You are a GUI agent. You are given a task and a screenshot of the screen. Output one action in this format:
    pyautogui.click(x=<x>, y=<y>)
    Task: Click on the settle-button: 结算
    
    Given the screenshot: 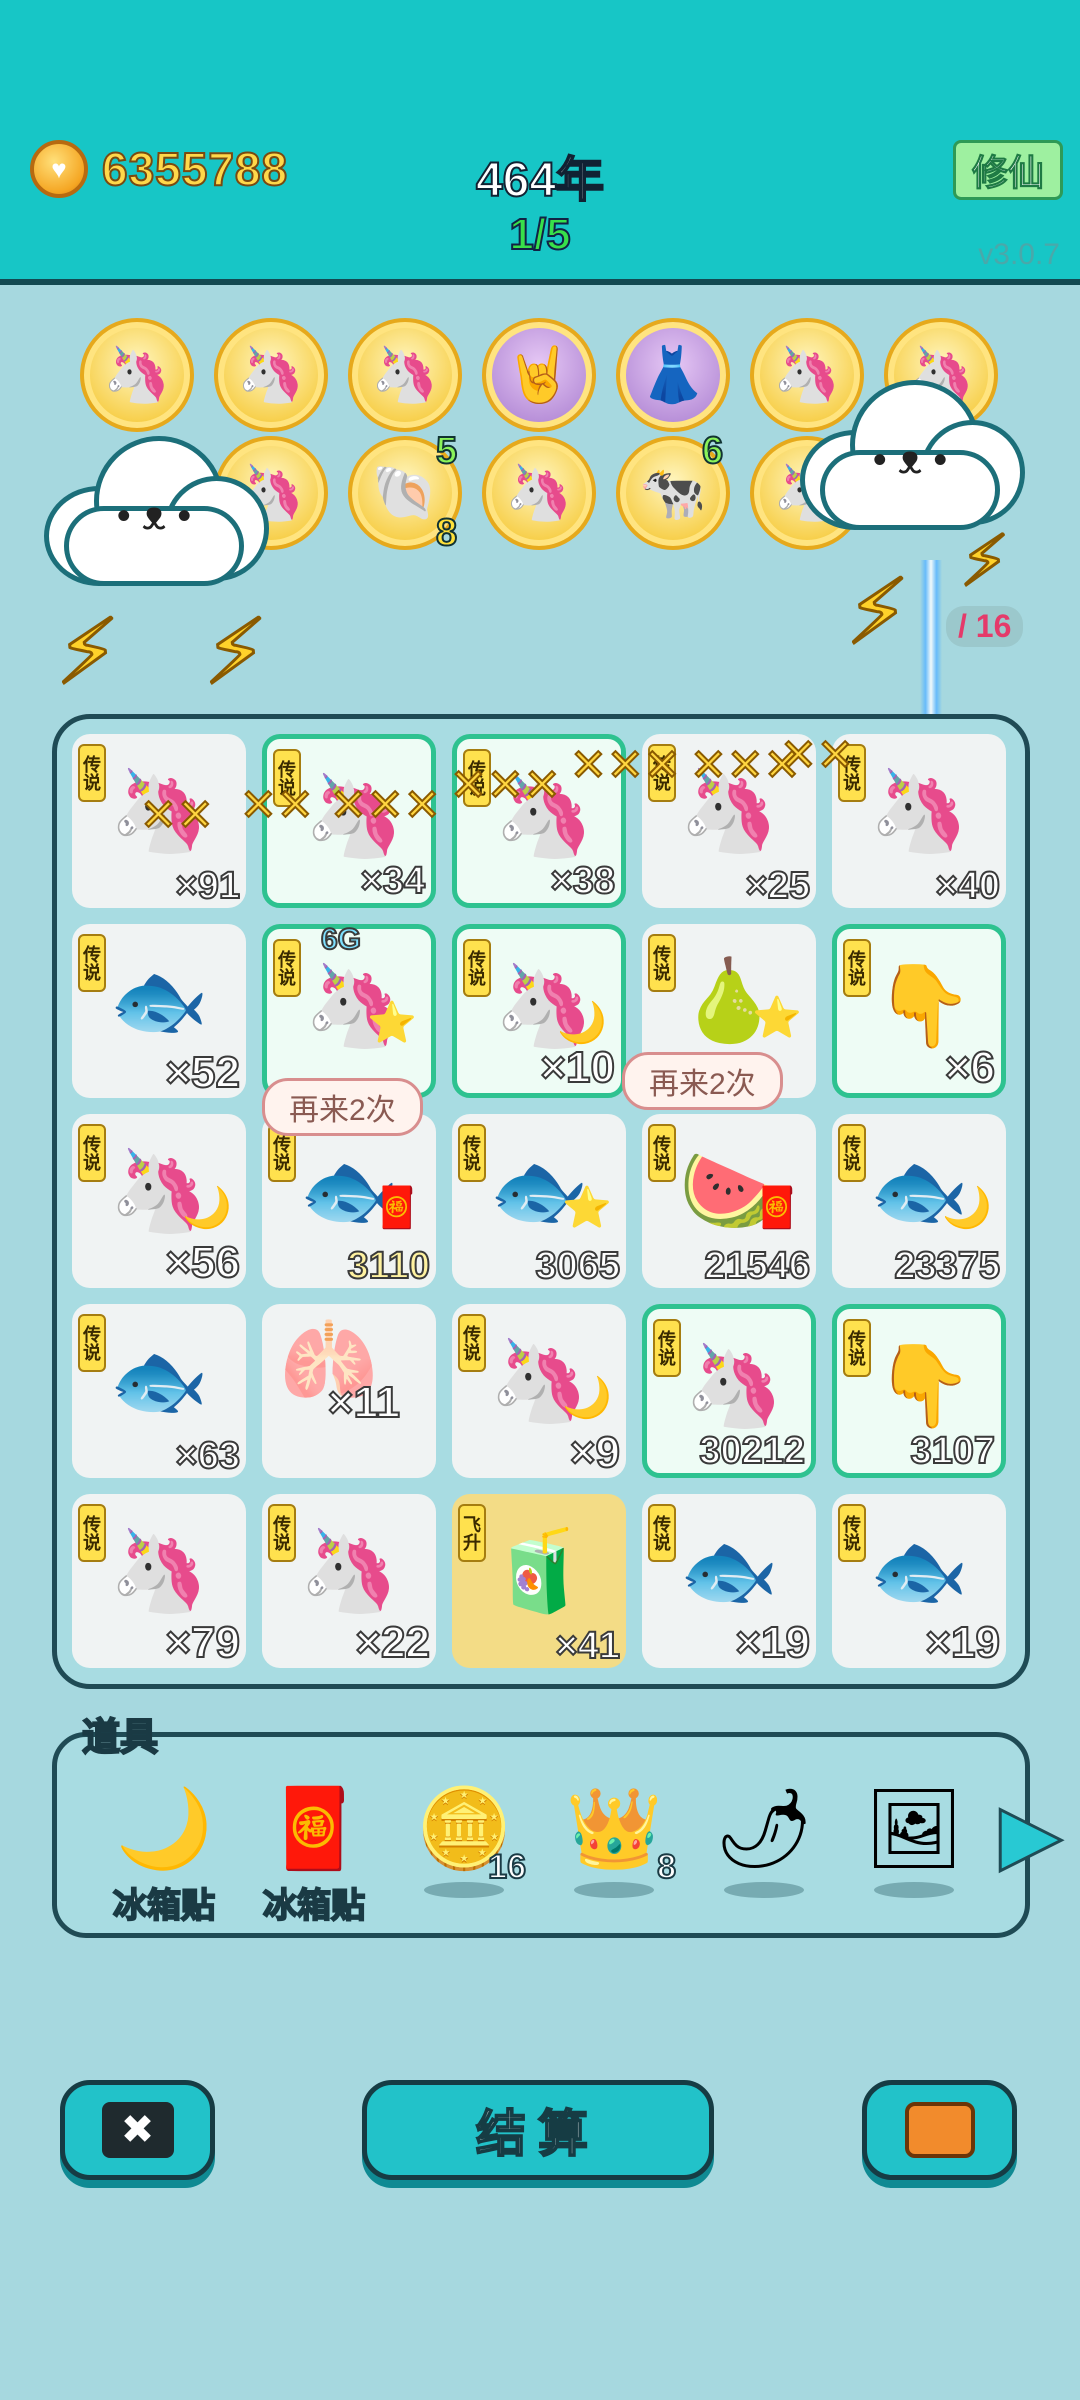 What is the action you would take?
    pyautogui.click(x=538, y=2130)
    